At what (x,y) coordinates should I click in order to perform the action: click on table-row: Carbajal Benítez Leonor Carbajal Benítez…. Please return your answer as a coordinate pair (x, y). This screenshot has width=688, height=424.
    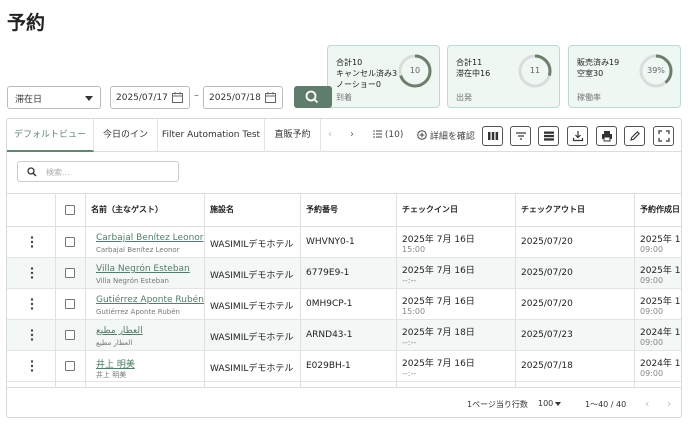
    Looking at the image, I should click on (344, 242).